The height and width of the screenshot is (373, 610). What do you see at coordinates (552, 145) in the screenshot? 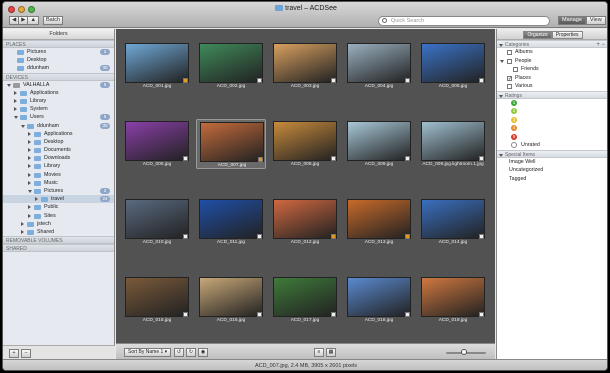
I see `rating-unrated: Unrated` at bounding box center [552, 145].